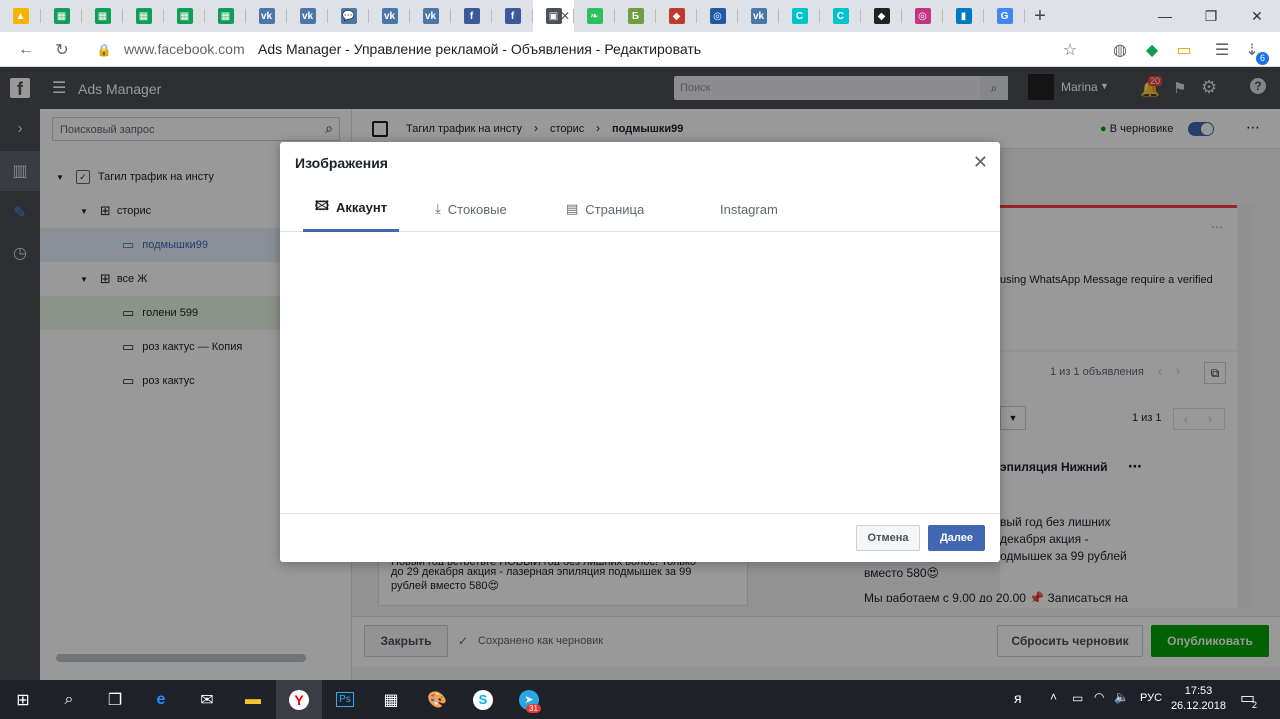 This screenshot has width=1280, height=719. I want to click on restore-button: ❐, so click(1211, 16).